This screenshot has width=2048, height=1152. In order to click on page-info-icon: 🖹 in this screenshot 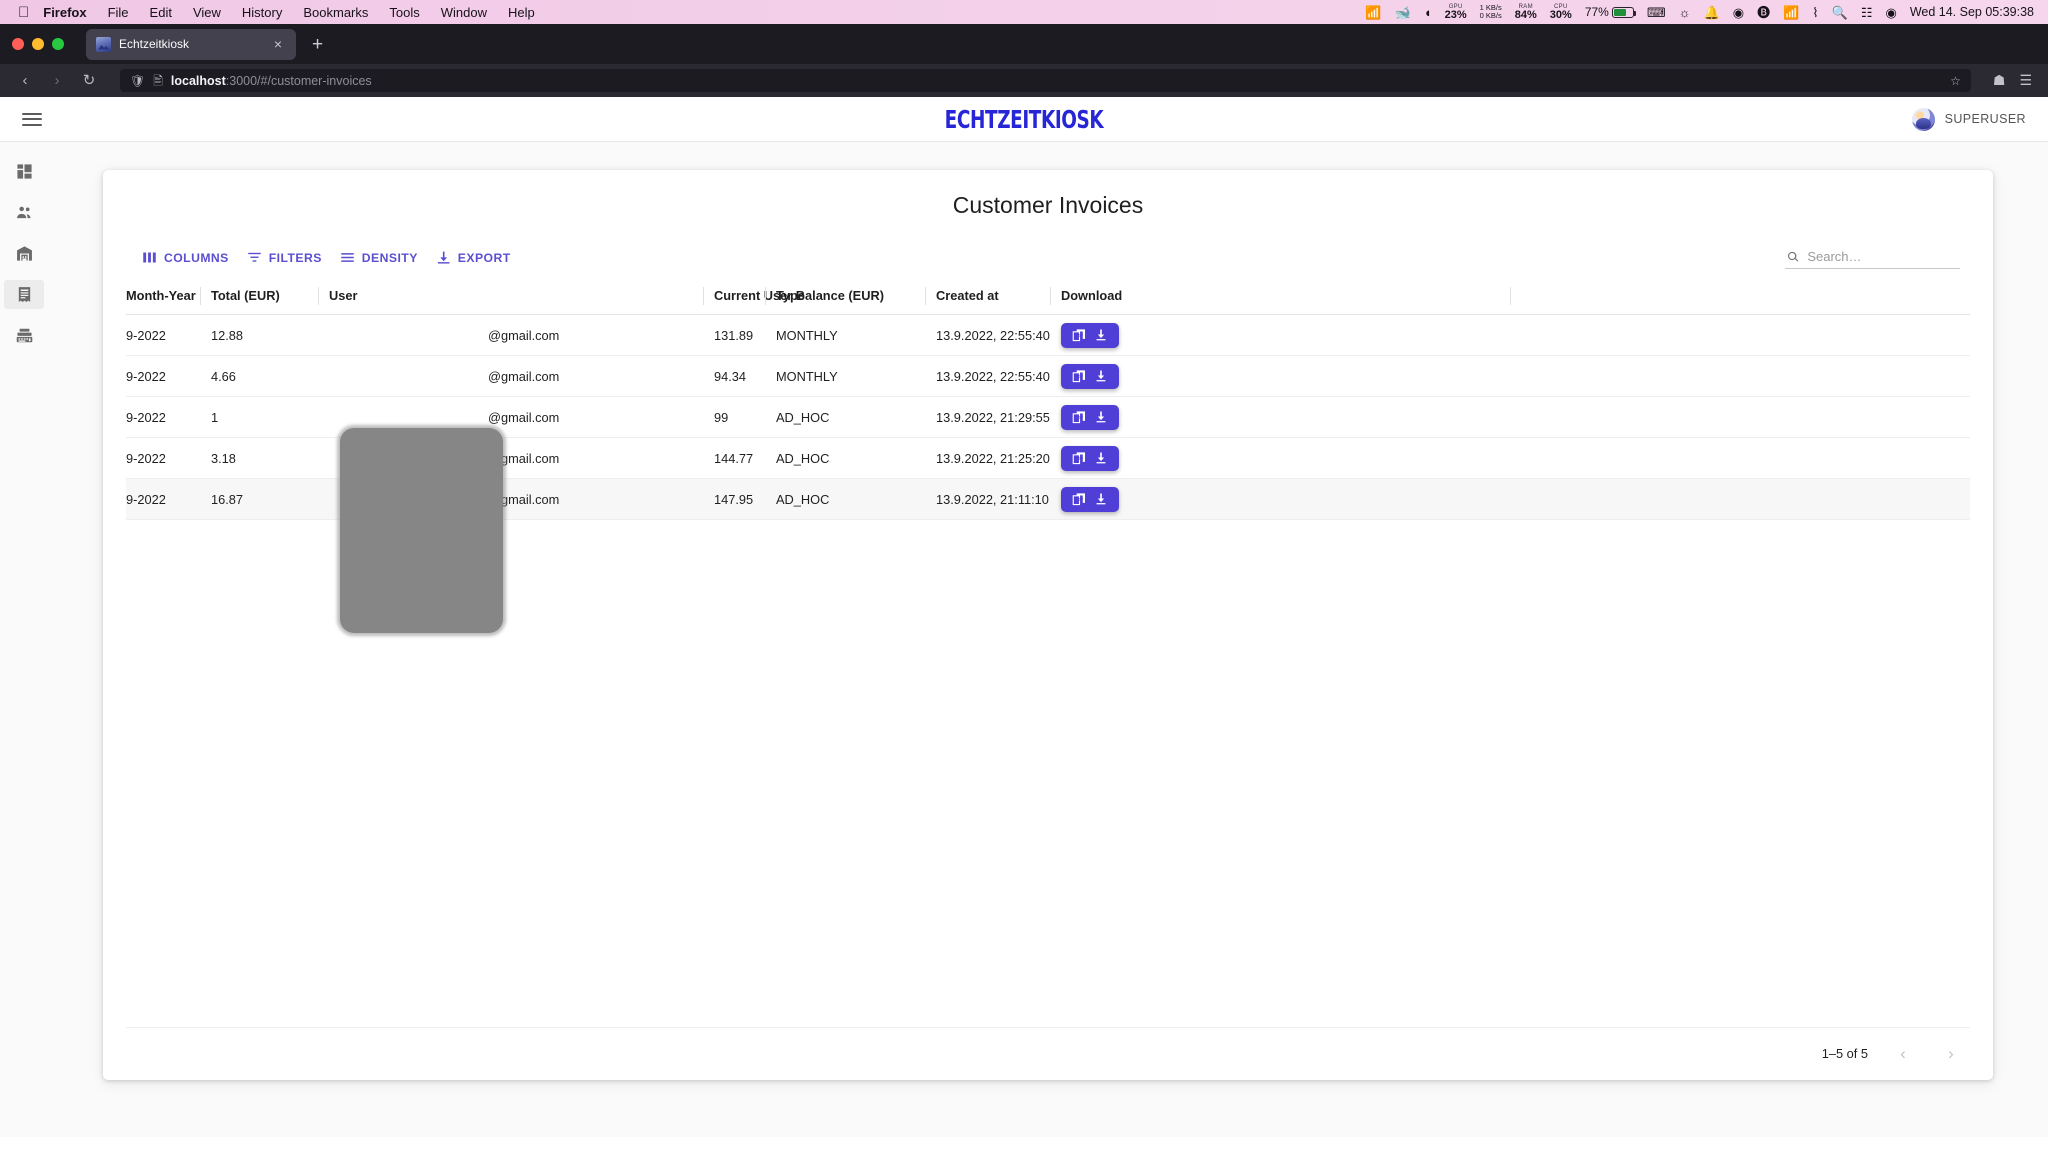, I will do `click(158, 81)`.